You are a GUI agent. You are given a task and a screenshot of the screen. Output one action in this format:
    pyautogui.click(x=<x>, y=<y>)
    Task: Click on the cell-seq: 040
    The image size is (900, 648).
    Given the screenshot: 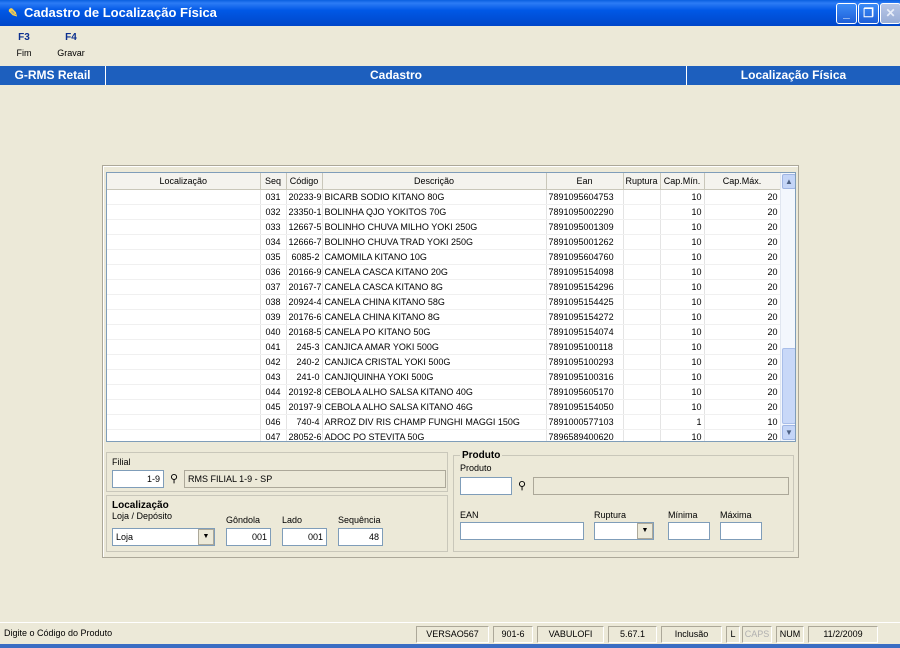 What is the action you would take?
    pyautogui.click(x=273, y=332)
    